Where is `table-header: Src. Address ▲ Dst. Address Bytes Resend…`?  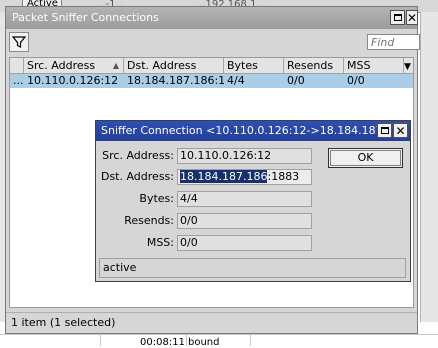 table-header: Src. Address ▲ Dst. Address Bytes Resend… is located at coordinates (211, 66).